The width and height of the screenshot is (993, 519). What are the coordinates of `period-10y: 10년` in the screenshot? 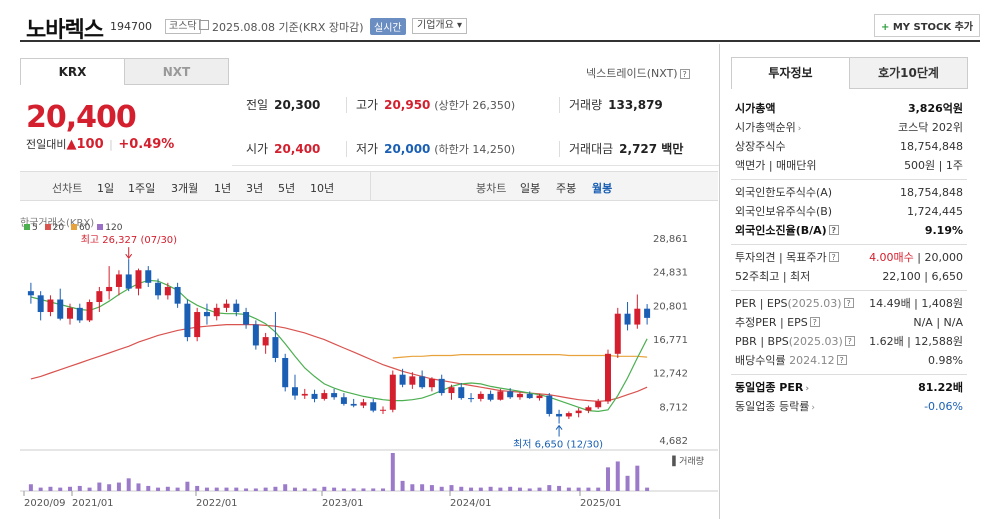 It's located at (322, 188).